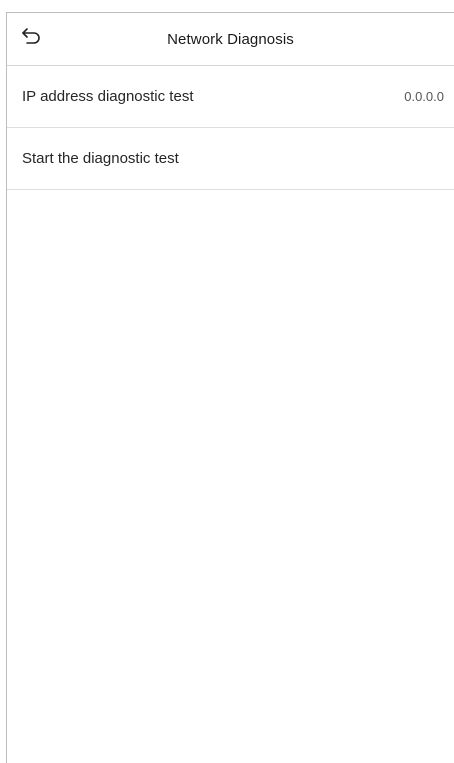 This screenshot has width=454, height=763. I want to click on start-diagnostic-test-label: Start the diagnostic test, so click(100, 158).